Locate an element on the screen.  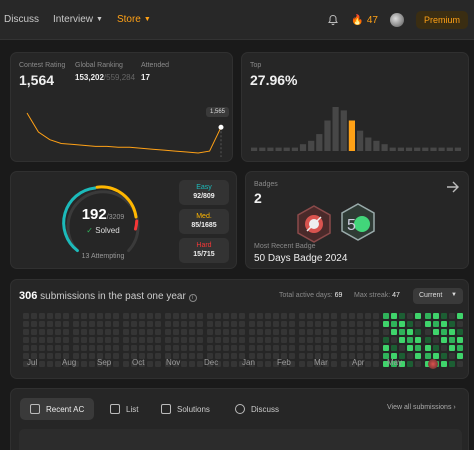
month-label: Jan is located at coordinates (248, 362).